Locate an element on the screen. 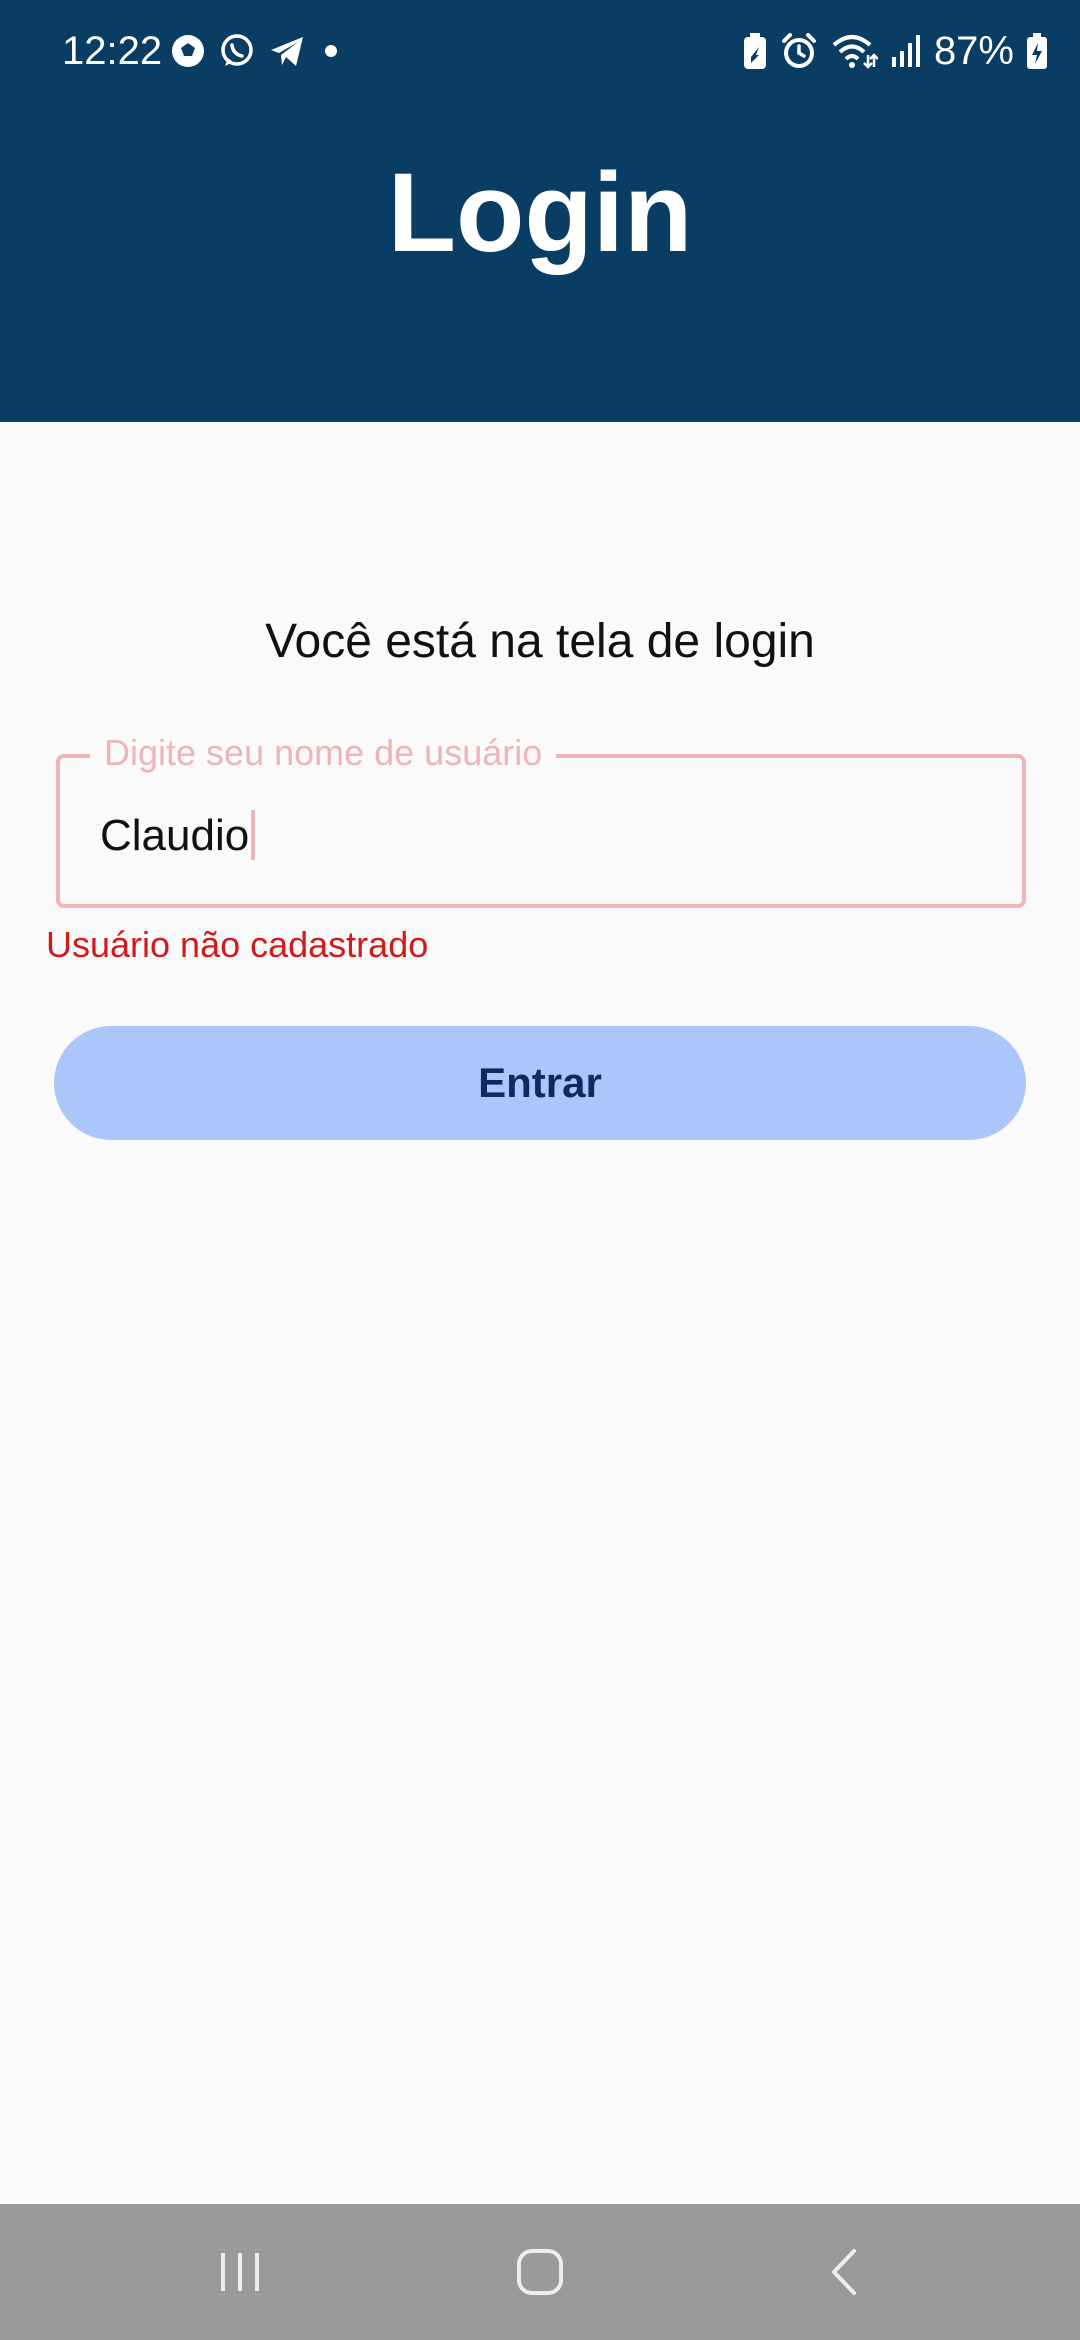  telegram-icon is located at coordinates (287, 51).